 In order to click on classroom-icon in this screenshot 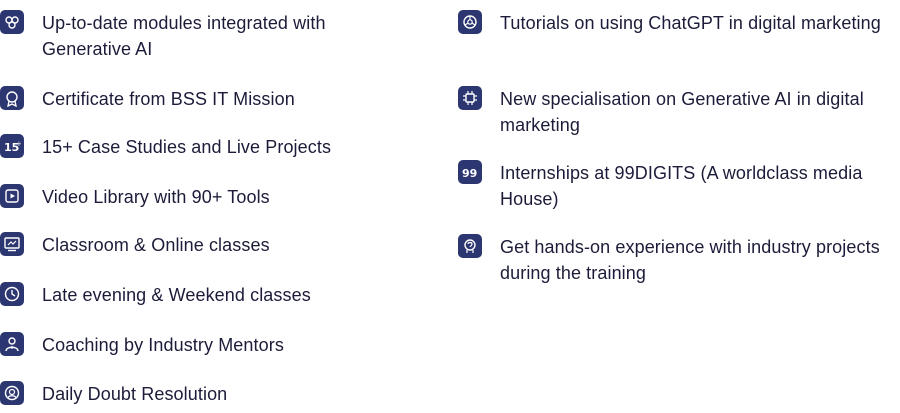, I will do `click(12, 244)`.